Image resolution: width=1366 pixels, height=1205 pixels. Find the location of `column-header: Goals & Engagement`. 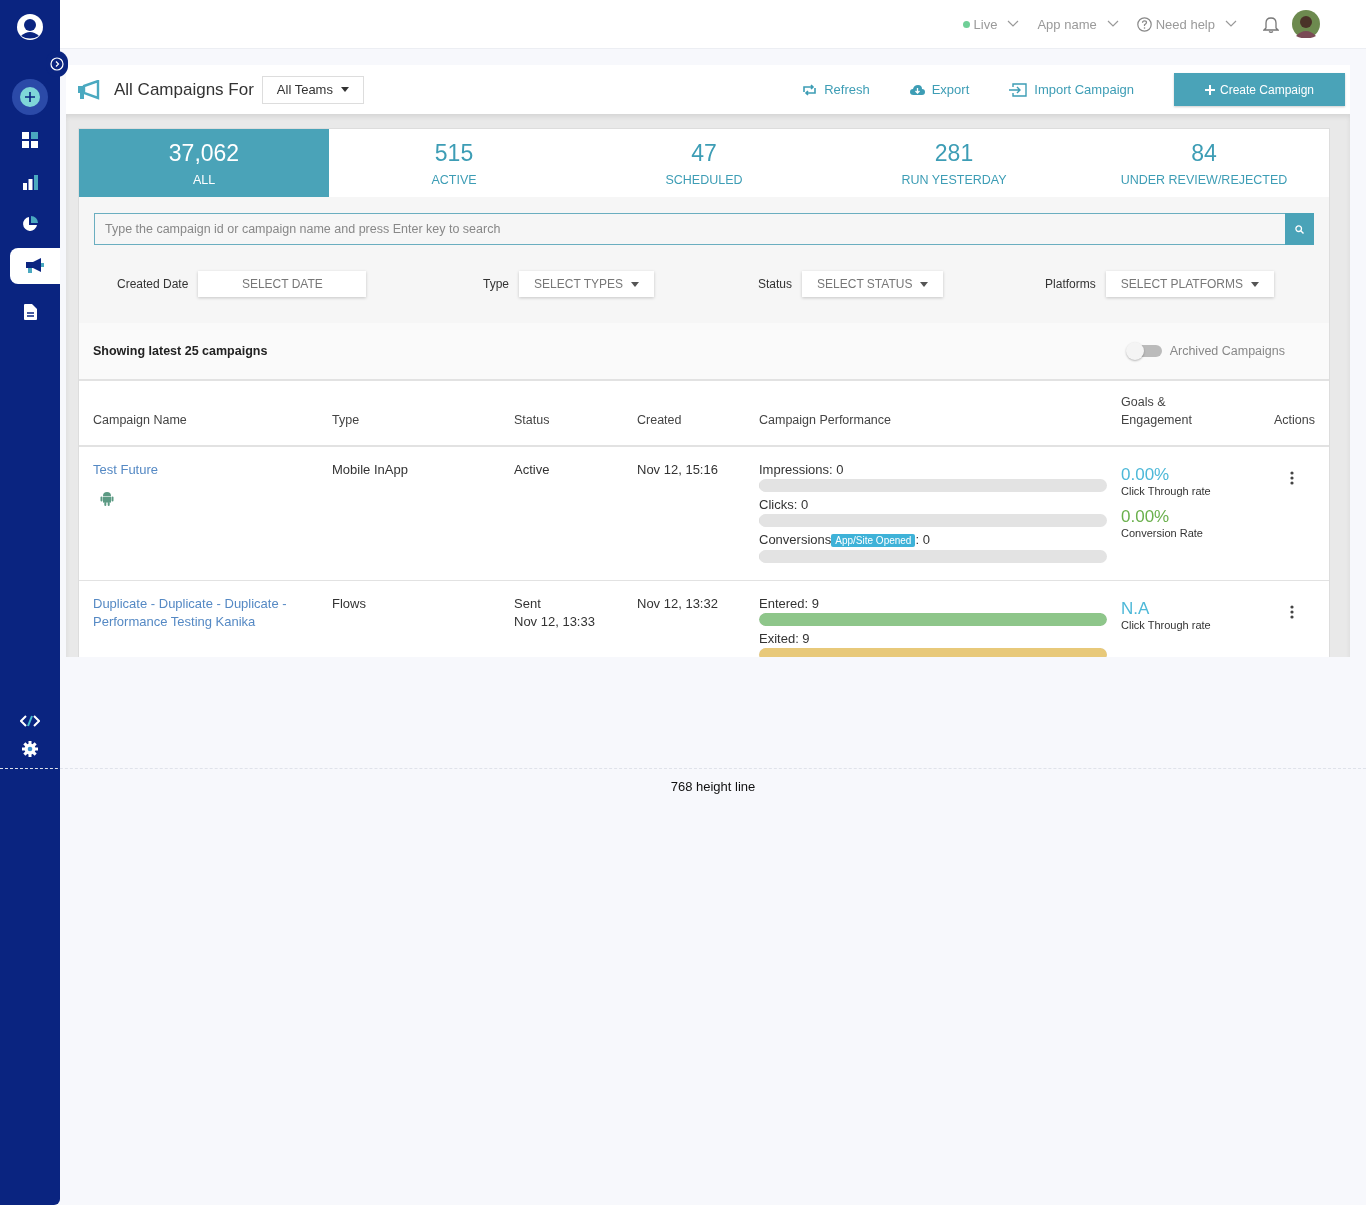

column-header: Goals & Engagement is located at coordinates (1157, 411).